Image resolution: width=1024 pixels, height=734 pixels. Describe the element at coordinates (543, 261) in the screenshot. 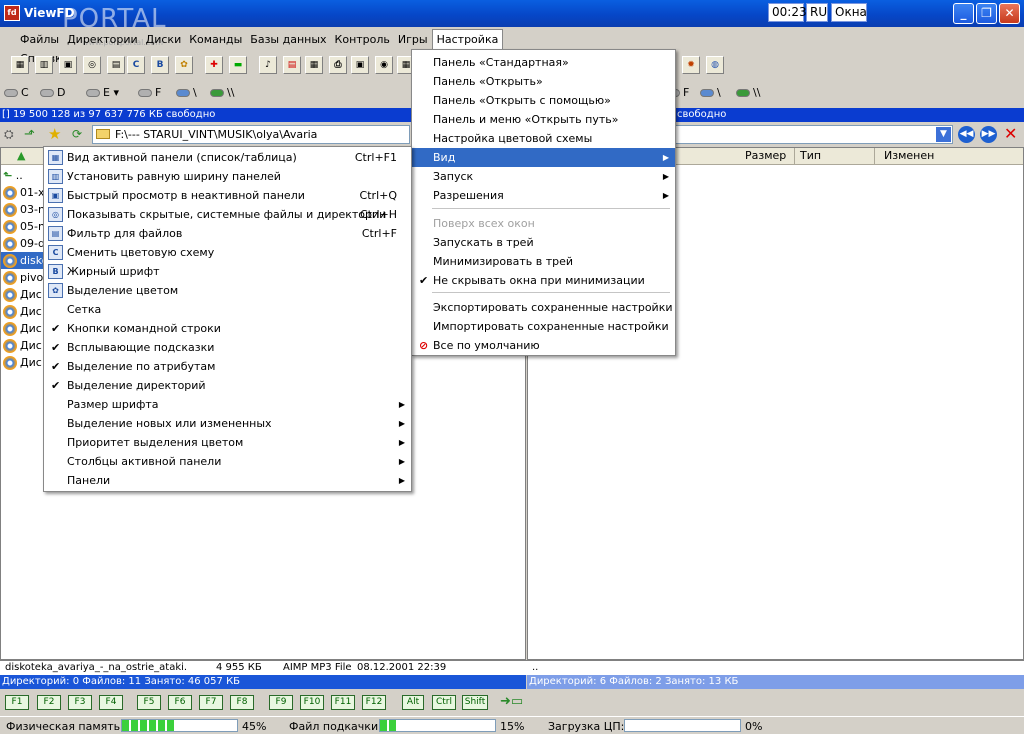

I see `menu-item-11: Минимизировать в трей` at that location.